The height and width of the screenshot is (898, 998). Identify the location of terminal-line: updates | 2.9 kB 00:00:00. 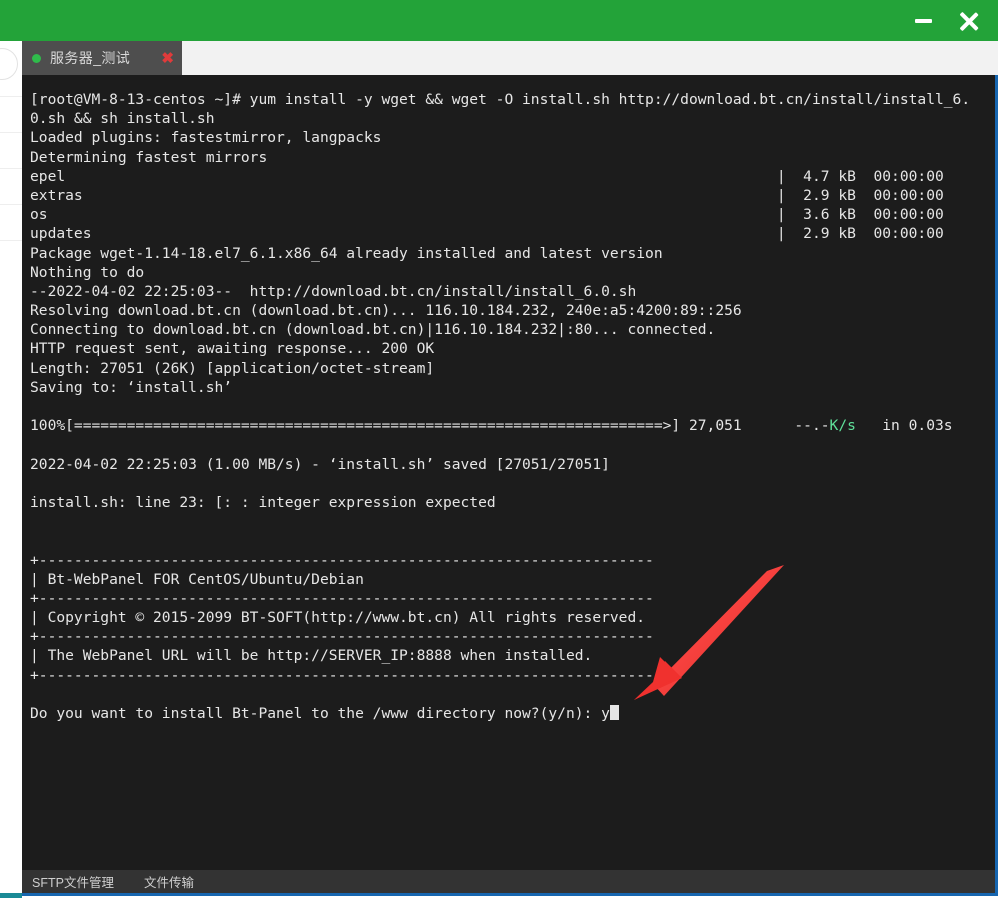
(487, 234).